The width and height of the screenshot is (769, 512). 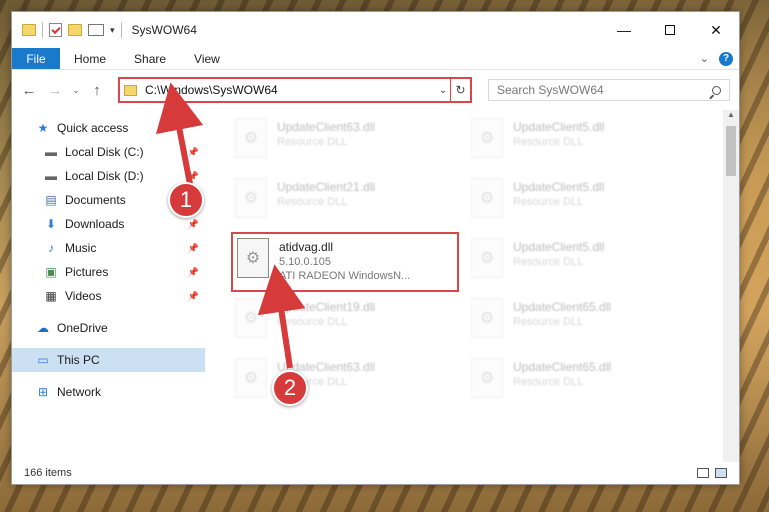 I want to click on properties-icon, so click(x=55, y=30).